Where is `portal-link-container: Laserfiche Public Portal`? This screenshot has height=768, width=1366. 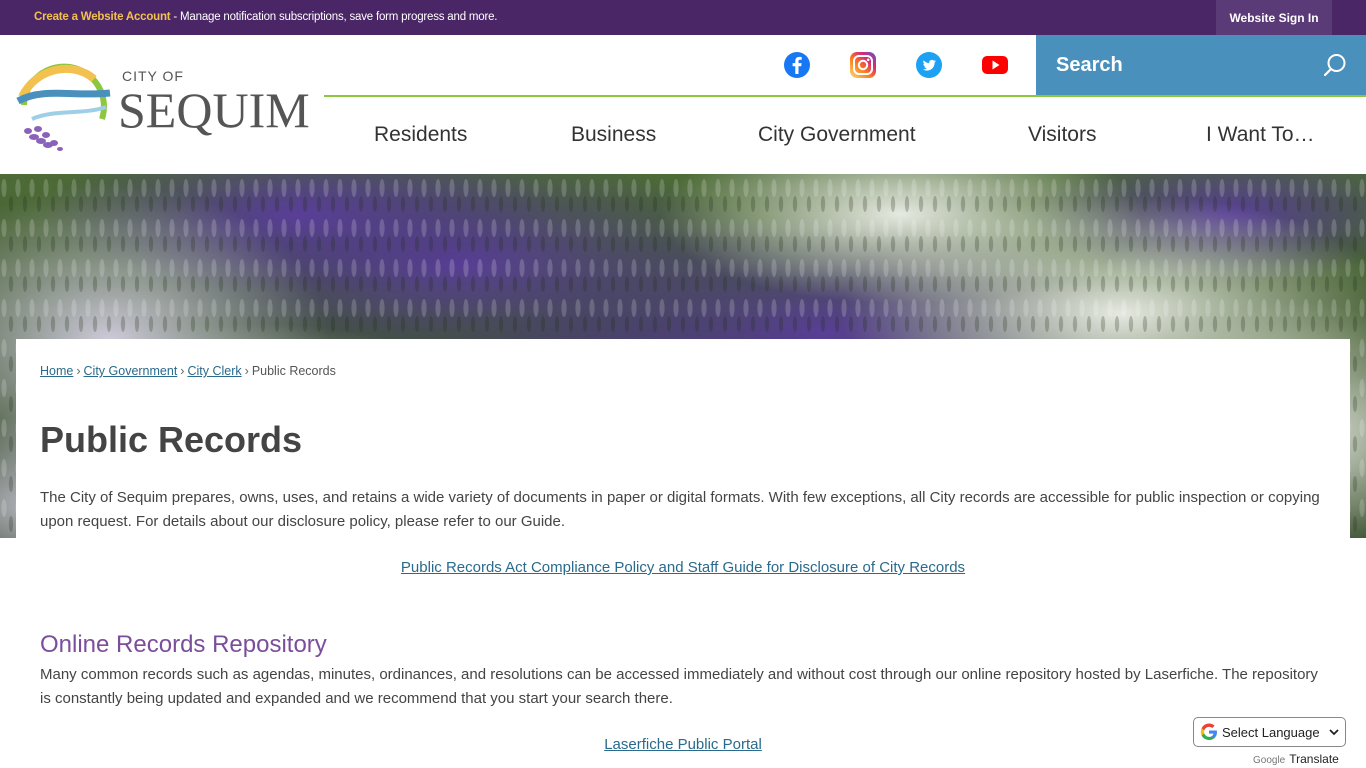 portal-link-container: Laserfiche Public Portal is located at coordinates (683, 744).